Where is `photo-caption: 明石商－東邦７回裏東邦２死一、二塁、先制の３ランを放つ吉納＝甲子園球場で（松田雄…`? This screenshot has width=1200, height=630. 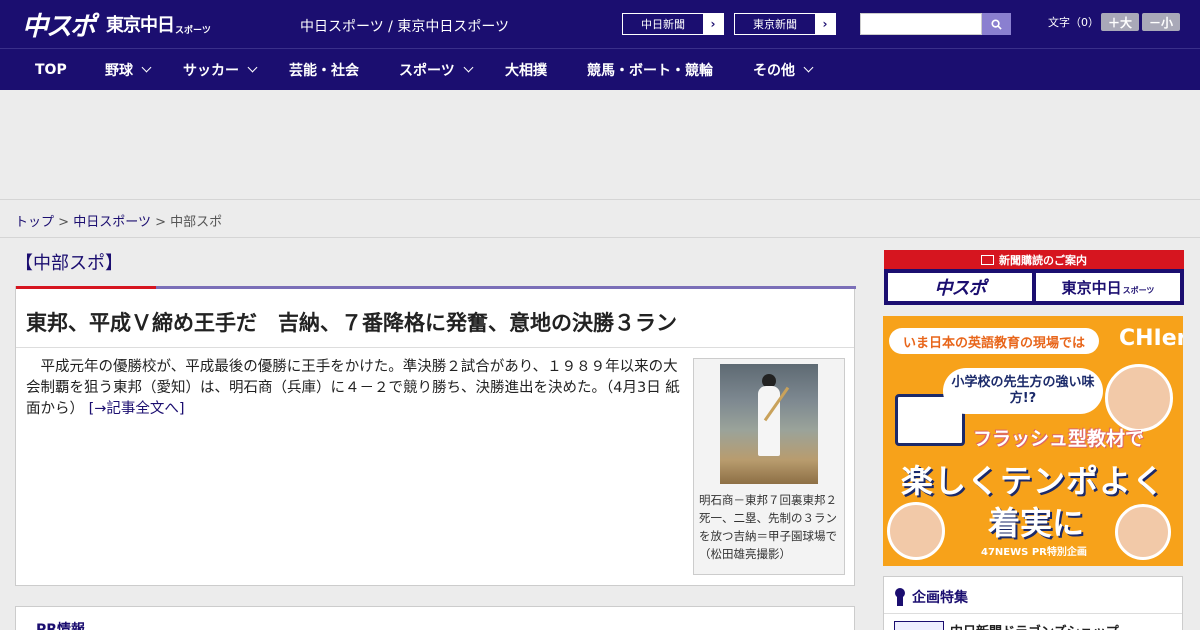
photo-caption: 明石商－東邦７回裏東邦２死一、二塁、先制の３ランを放つ吉納＝甲子園球場で（松田雄… is located at coordinates (768, 527).